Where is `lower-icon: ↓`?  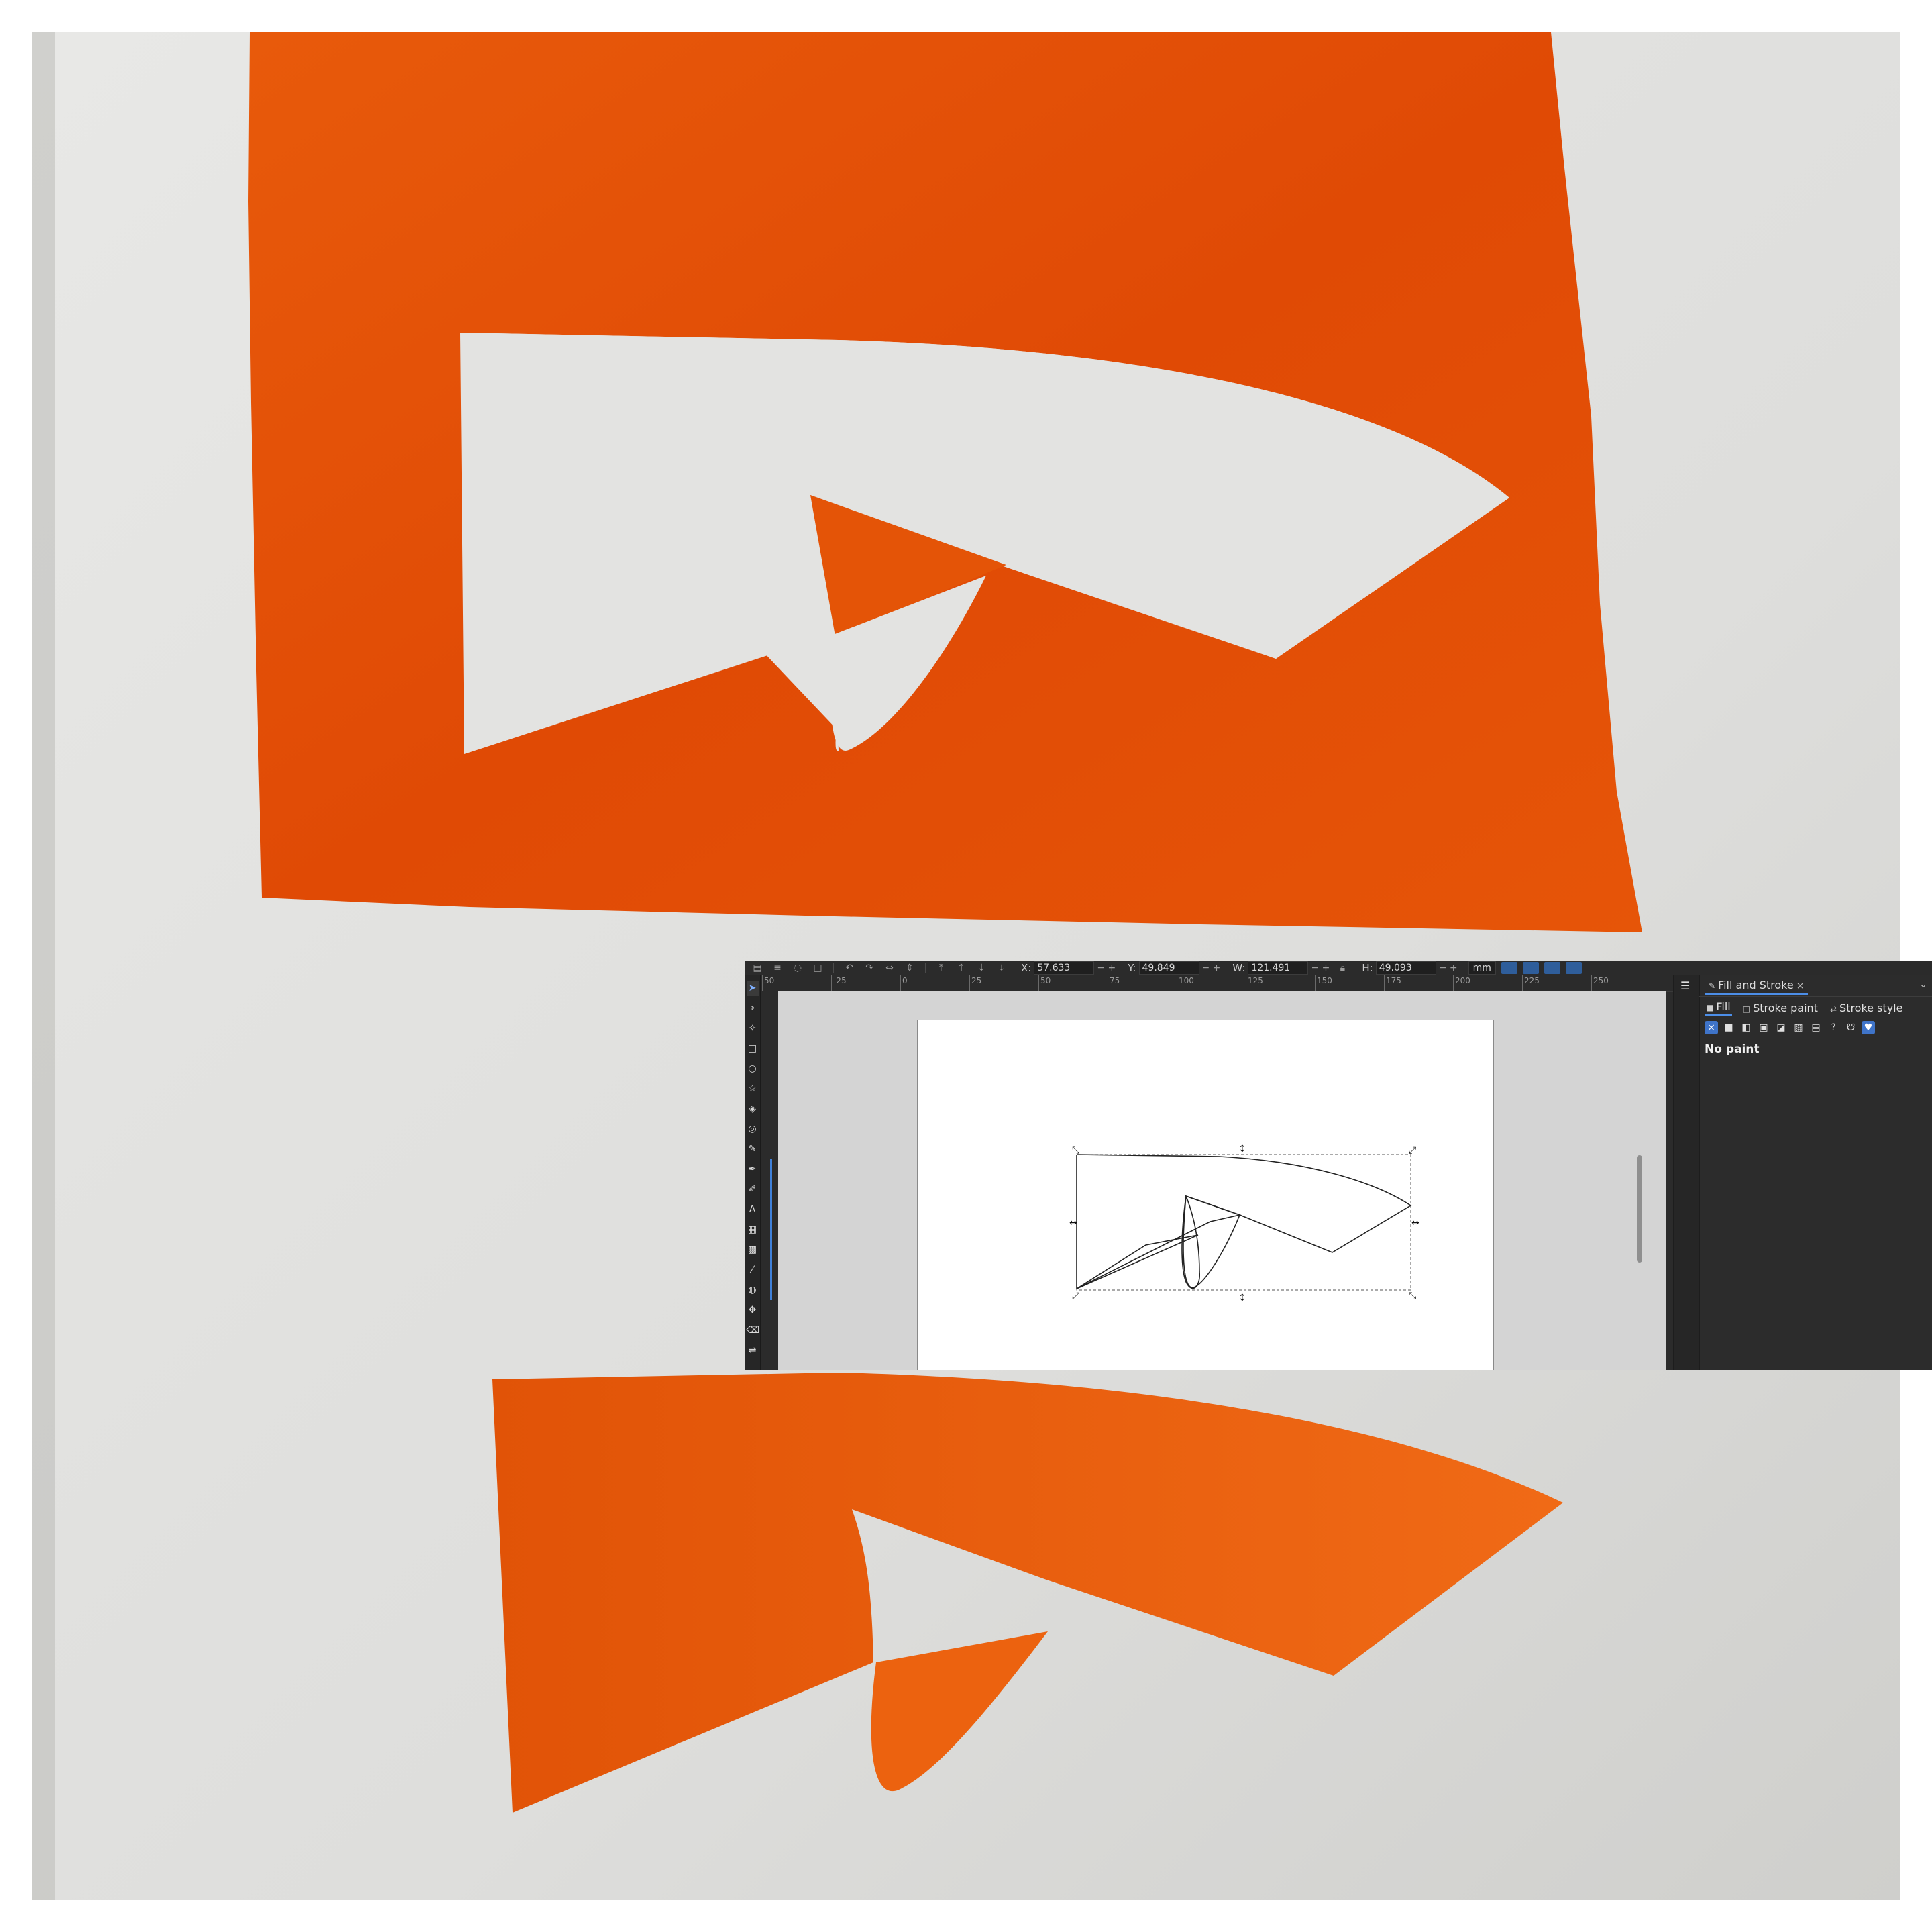 lower-icon: ↓ is located at coordinates (981, 968).